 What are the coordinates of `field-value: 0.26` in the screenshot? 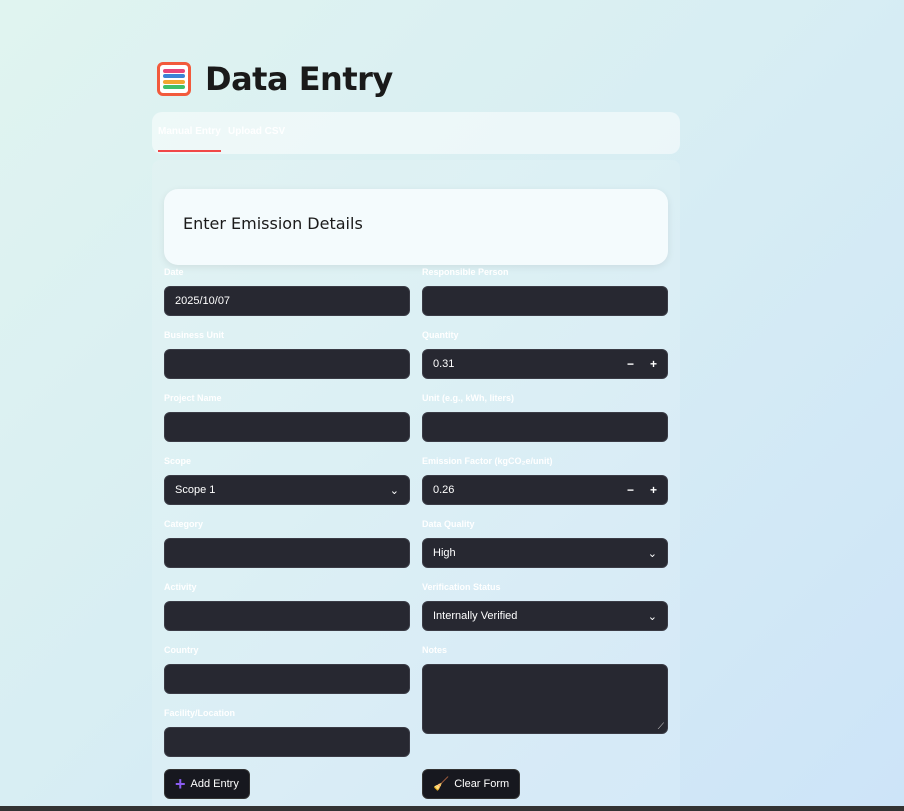 It's located at (444, 490).